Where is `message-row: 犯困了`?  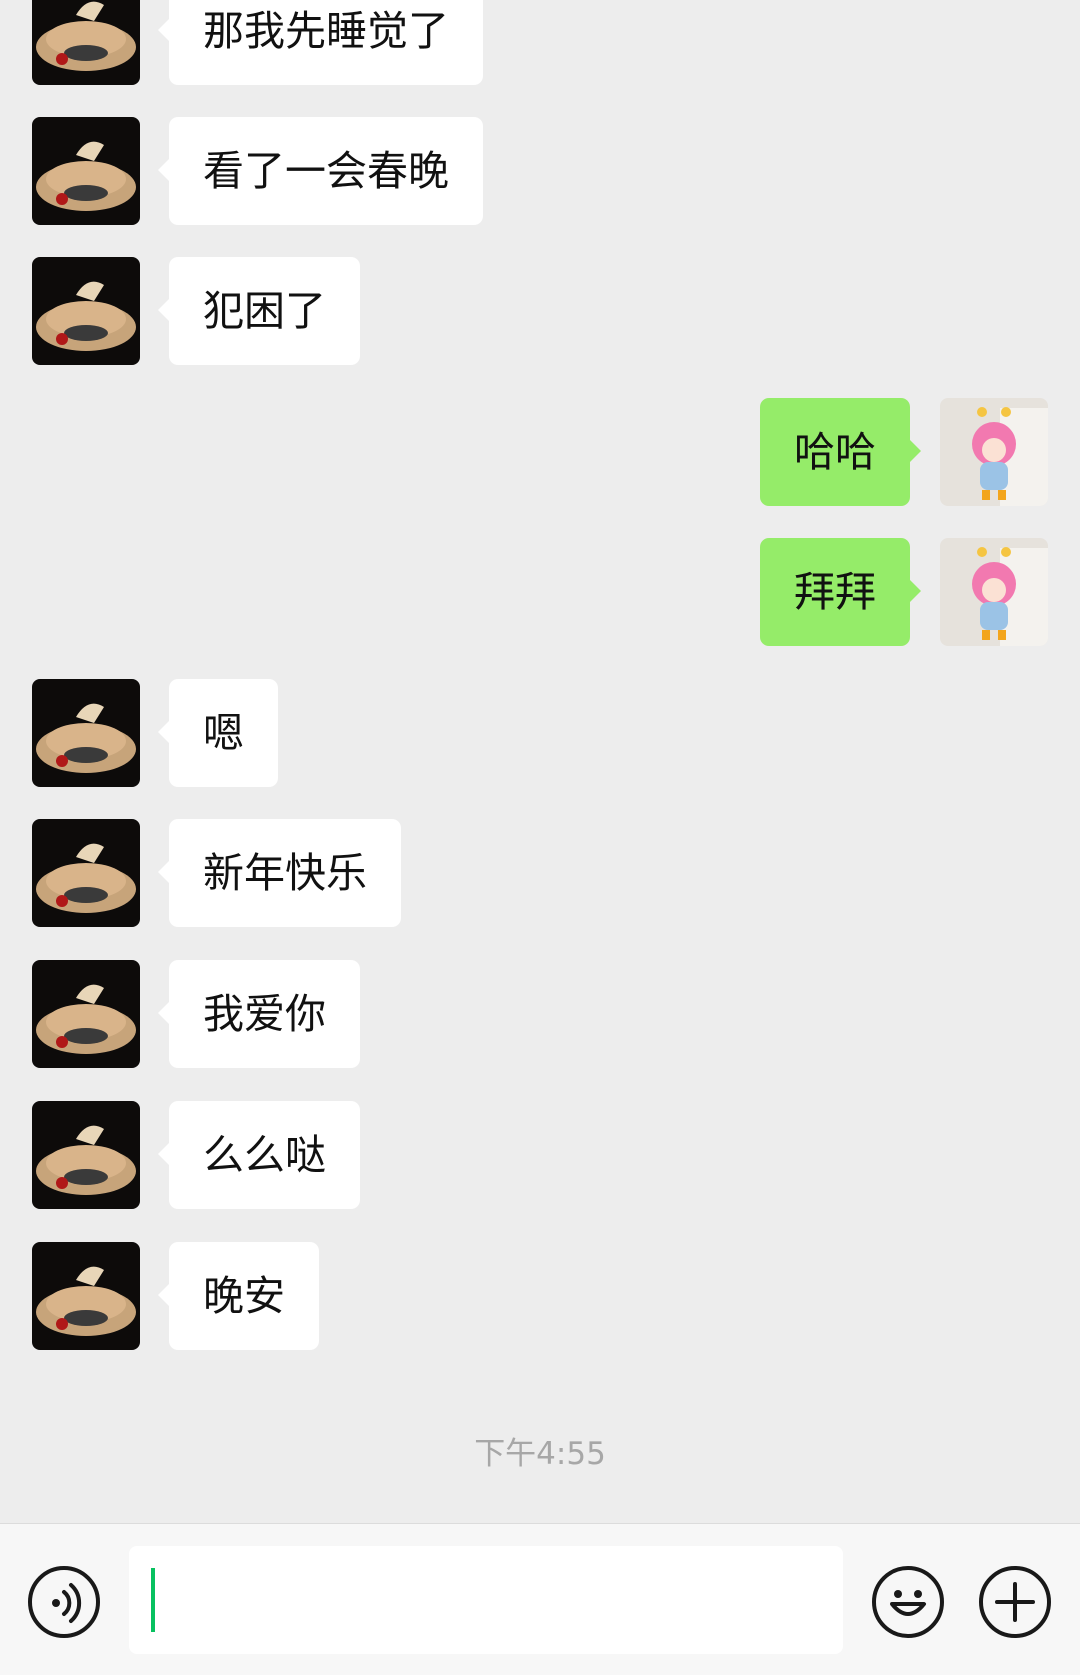
message-row: 犯困了 is located at coordinates (552, 311).